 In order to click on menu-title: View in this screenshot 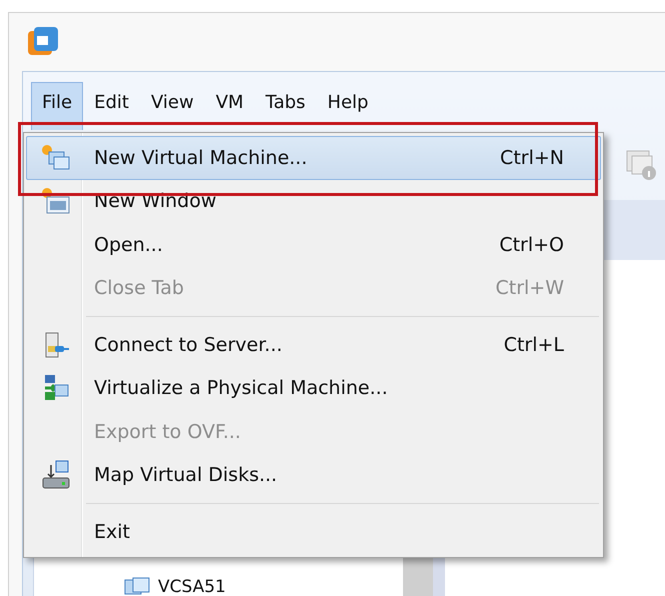, I will do `click(172, 106)`.